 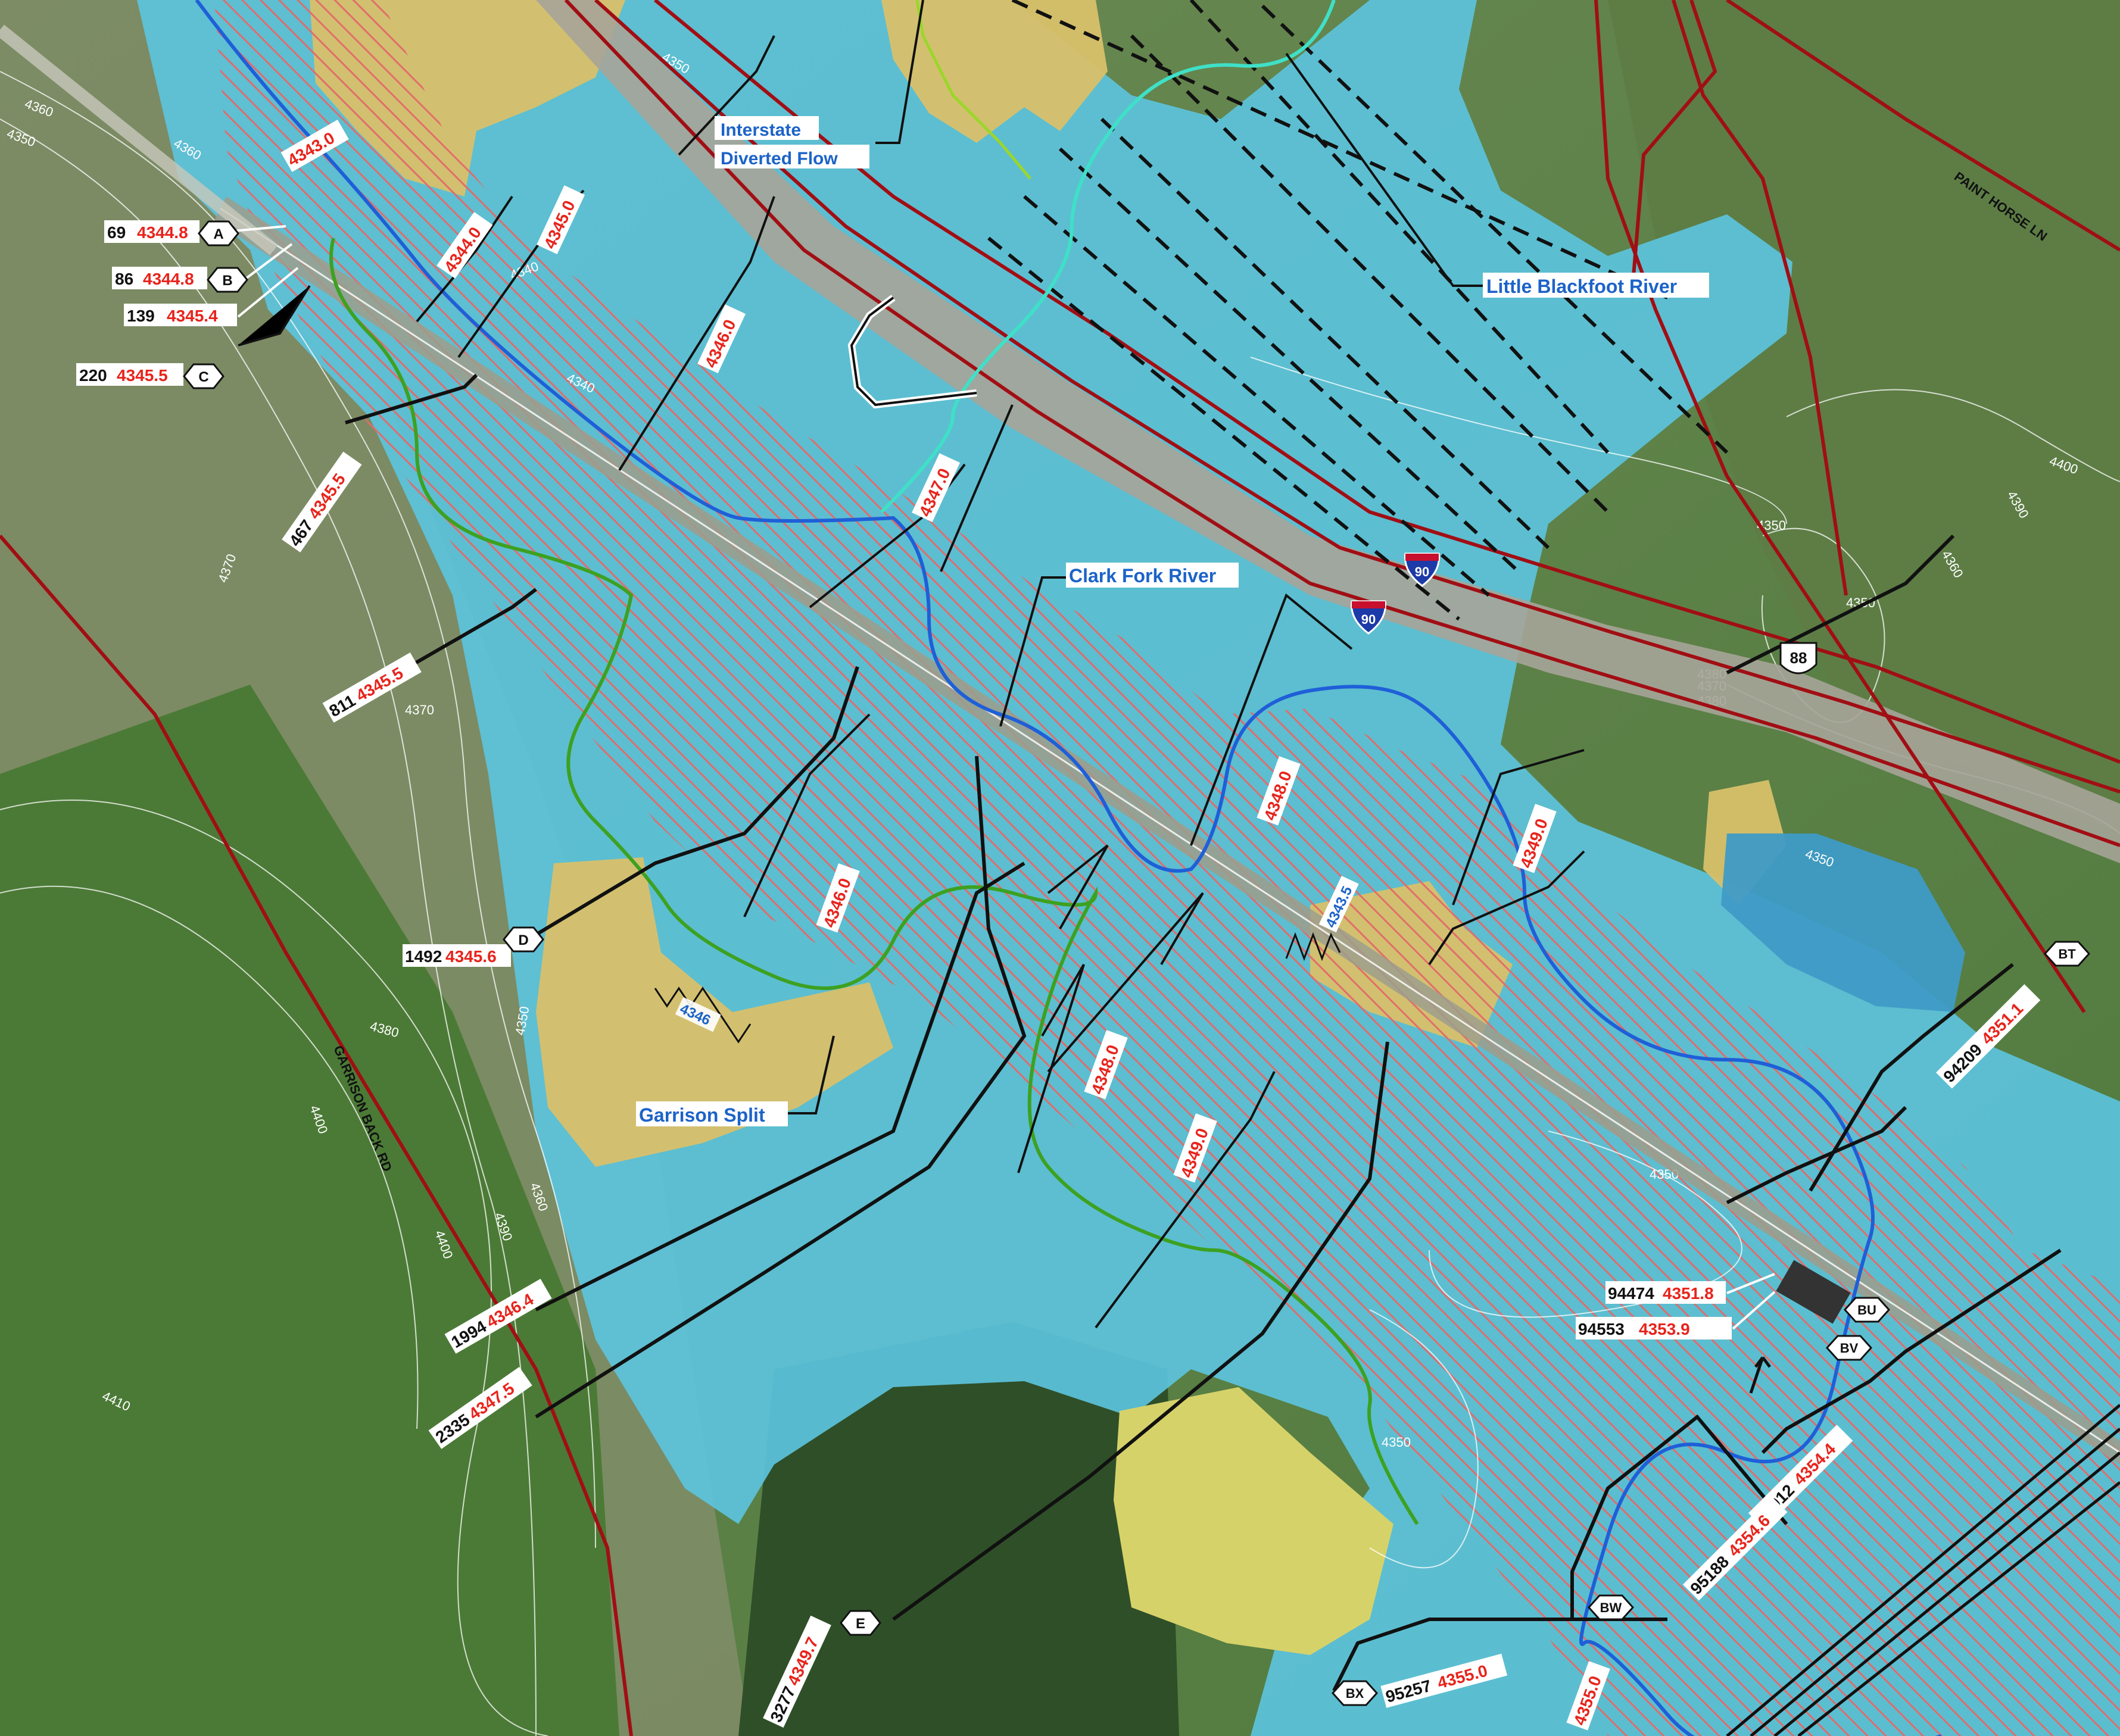 What do you see at coordinates (141, 316) in the screenshot?
I see `station-number: 139` at bounding box center [141, 316].